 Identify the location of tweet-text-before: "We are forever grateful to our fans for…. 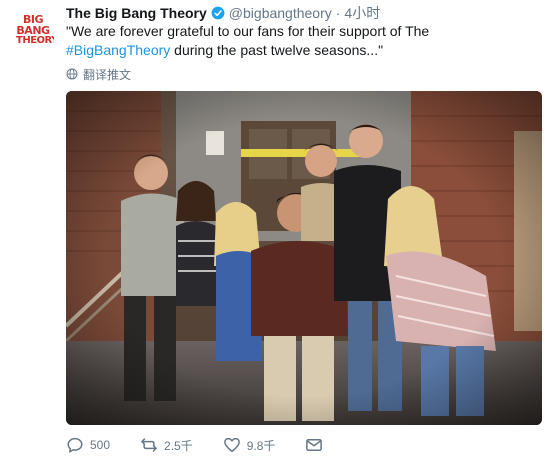
(248, 31).